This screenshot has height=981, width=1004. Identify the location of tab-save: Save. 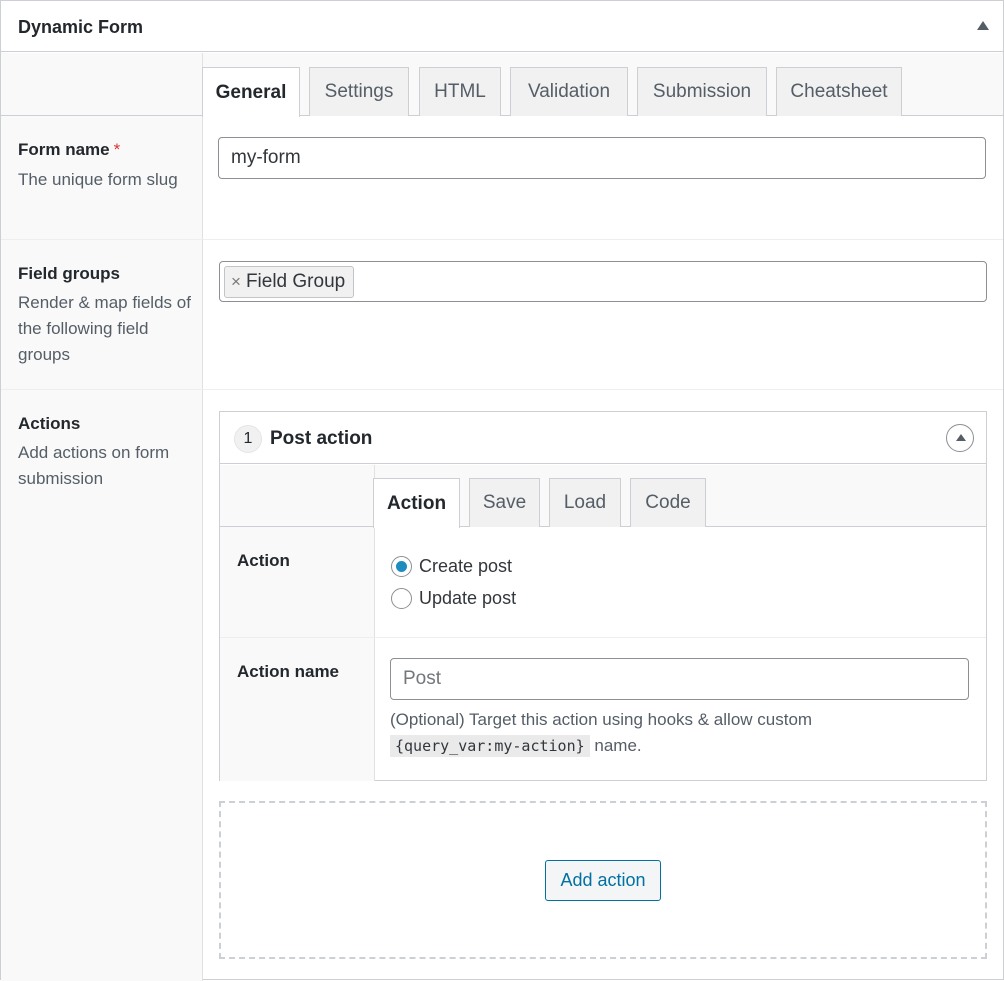
(504, 502).